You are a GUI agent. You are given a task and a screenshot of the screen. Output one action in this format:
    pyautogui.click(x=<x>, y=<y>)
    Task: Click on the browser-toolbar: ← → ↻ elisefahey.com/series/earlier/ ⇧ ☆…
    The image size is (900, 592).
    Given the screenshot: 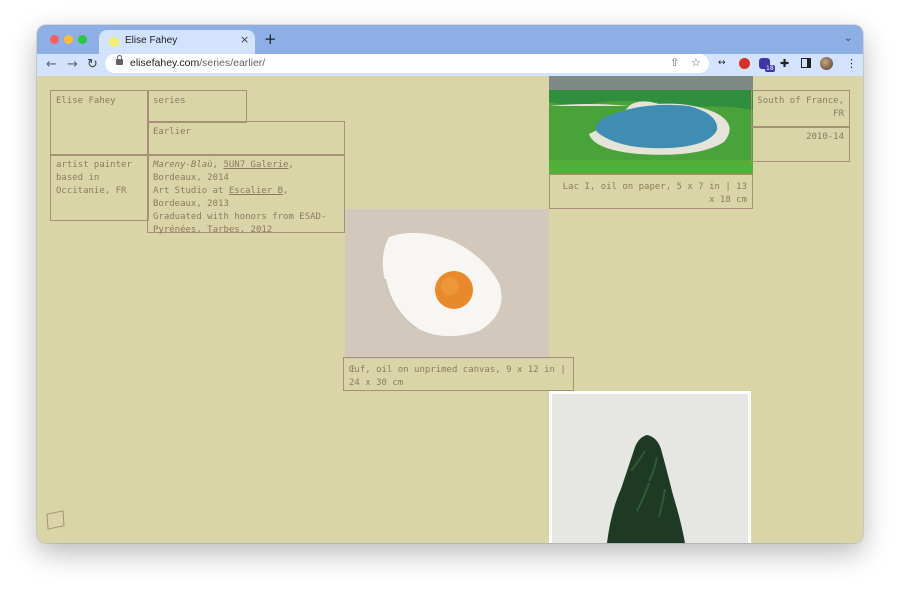 What is the action you would take?
    pyautogui.click(x=450, y=65)
    